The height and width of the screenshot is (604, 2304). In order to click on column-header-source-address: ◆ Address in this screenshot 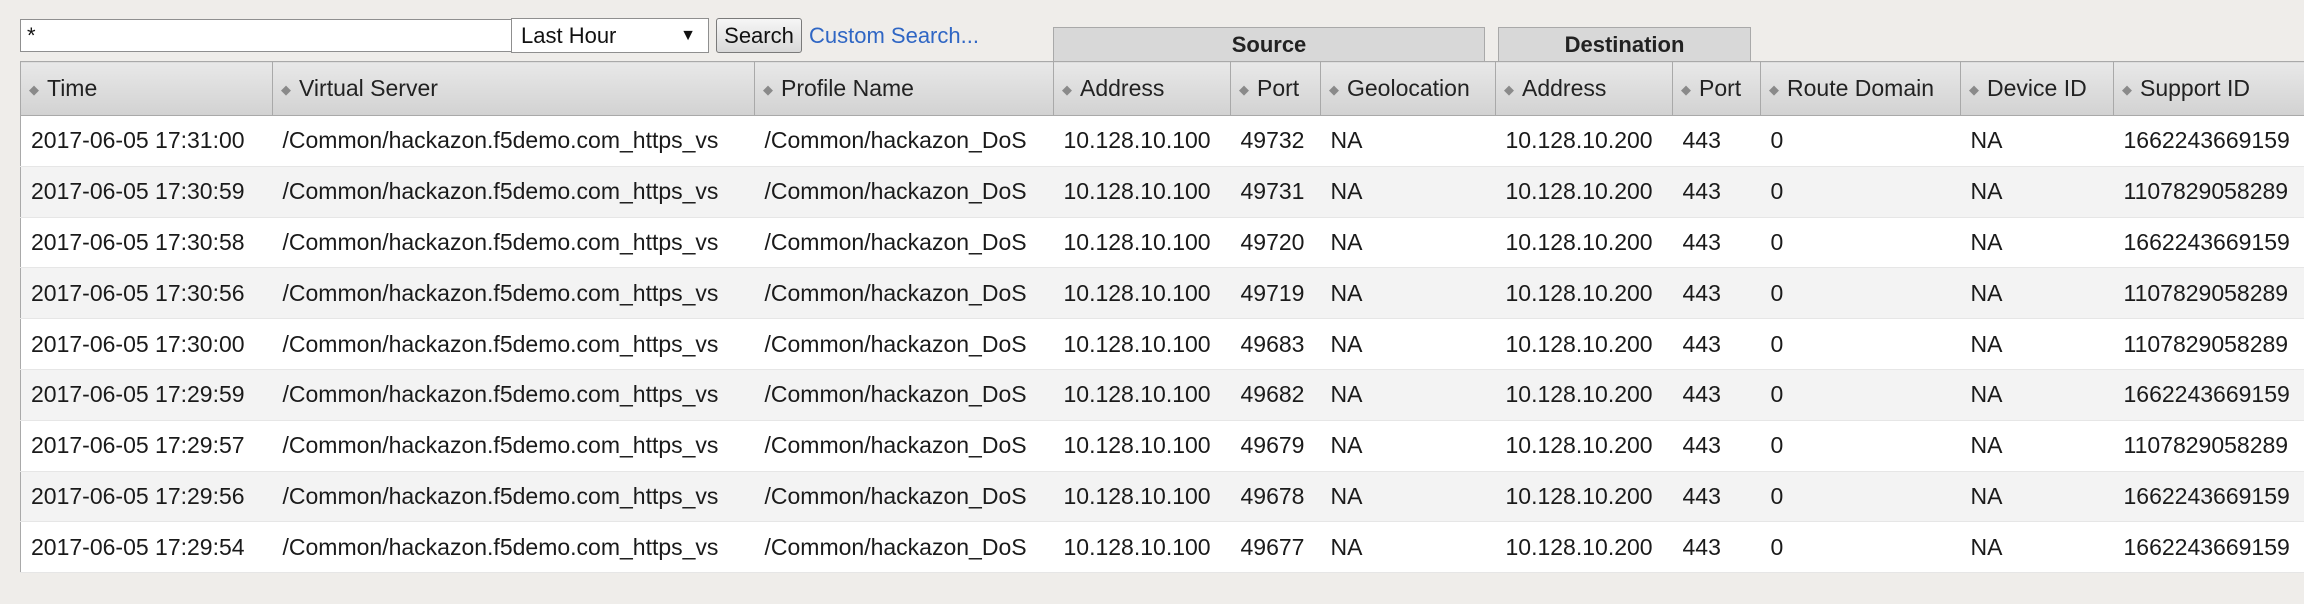, I will do `click(1142, 88)`.